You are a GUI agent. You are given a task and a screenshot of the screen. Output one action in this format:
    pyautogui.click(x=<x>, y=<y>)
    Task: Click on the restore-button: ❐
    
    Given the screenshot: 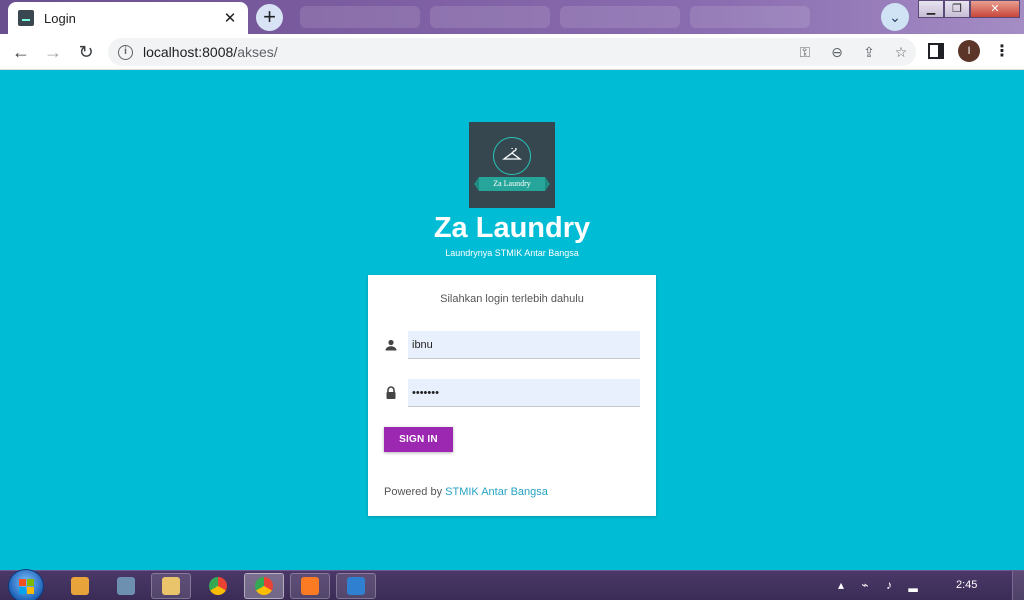 What is the action you would take?
    pyautogui.click(x=957, y=9)
    